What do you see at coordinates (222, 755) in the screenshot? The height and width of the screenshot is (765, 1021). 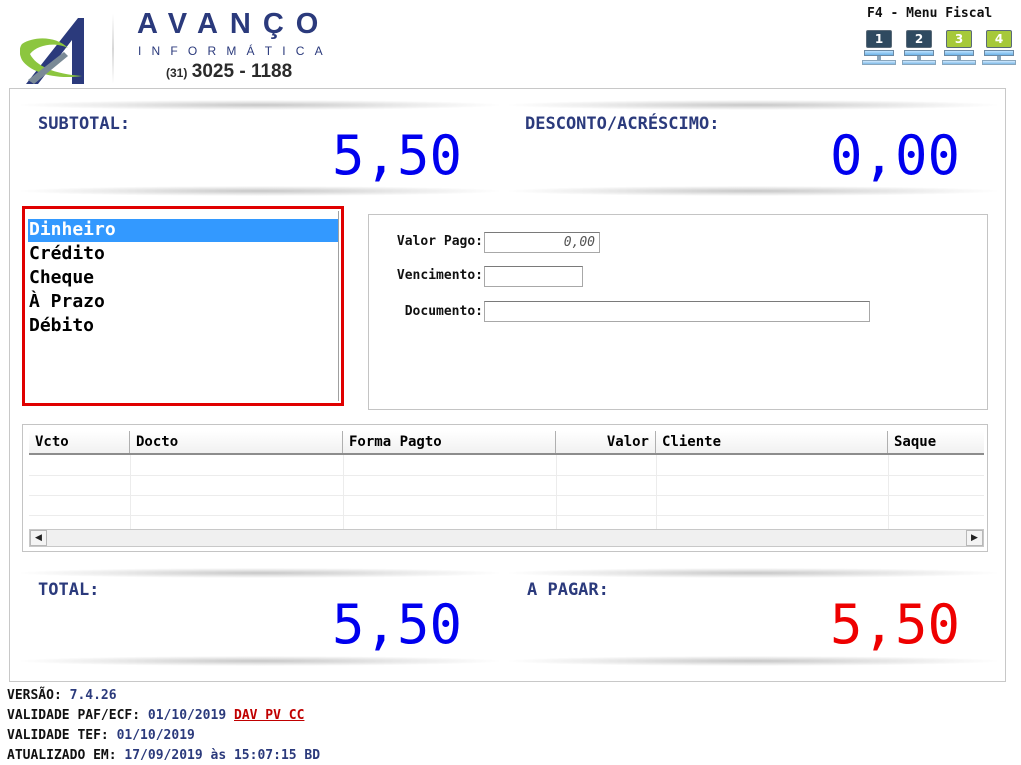 I see `atualizado-value: 17/09/2019 às 15:07:15 BD` at bounding box center [222, 755].